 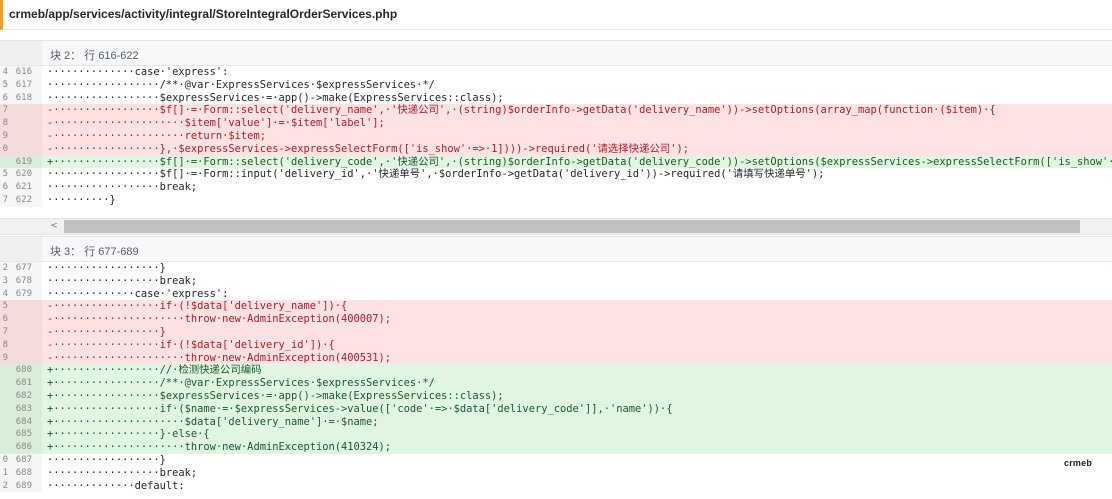 What do you see at coordinates (23, 421) in the screenshot?
I see `new-line-number: 684` at bounding box center [23, 421].